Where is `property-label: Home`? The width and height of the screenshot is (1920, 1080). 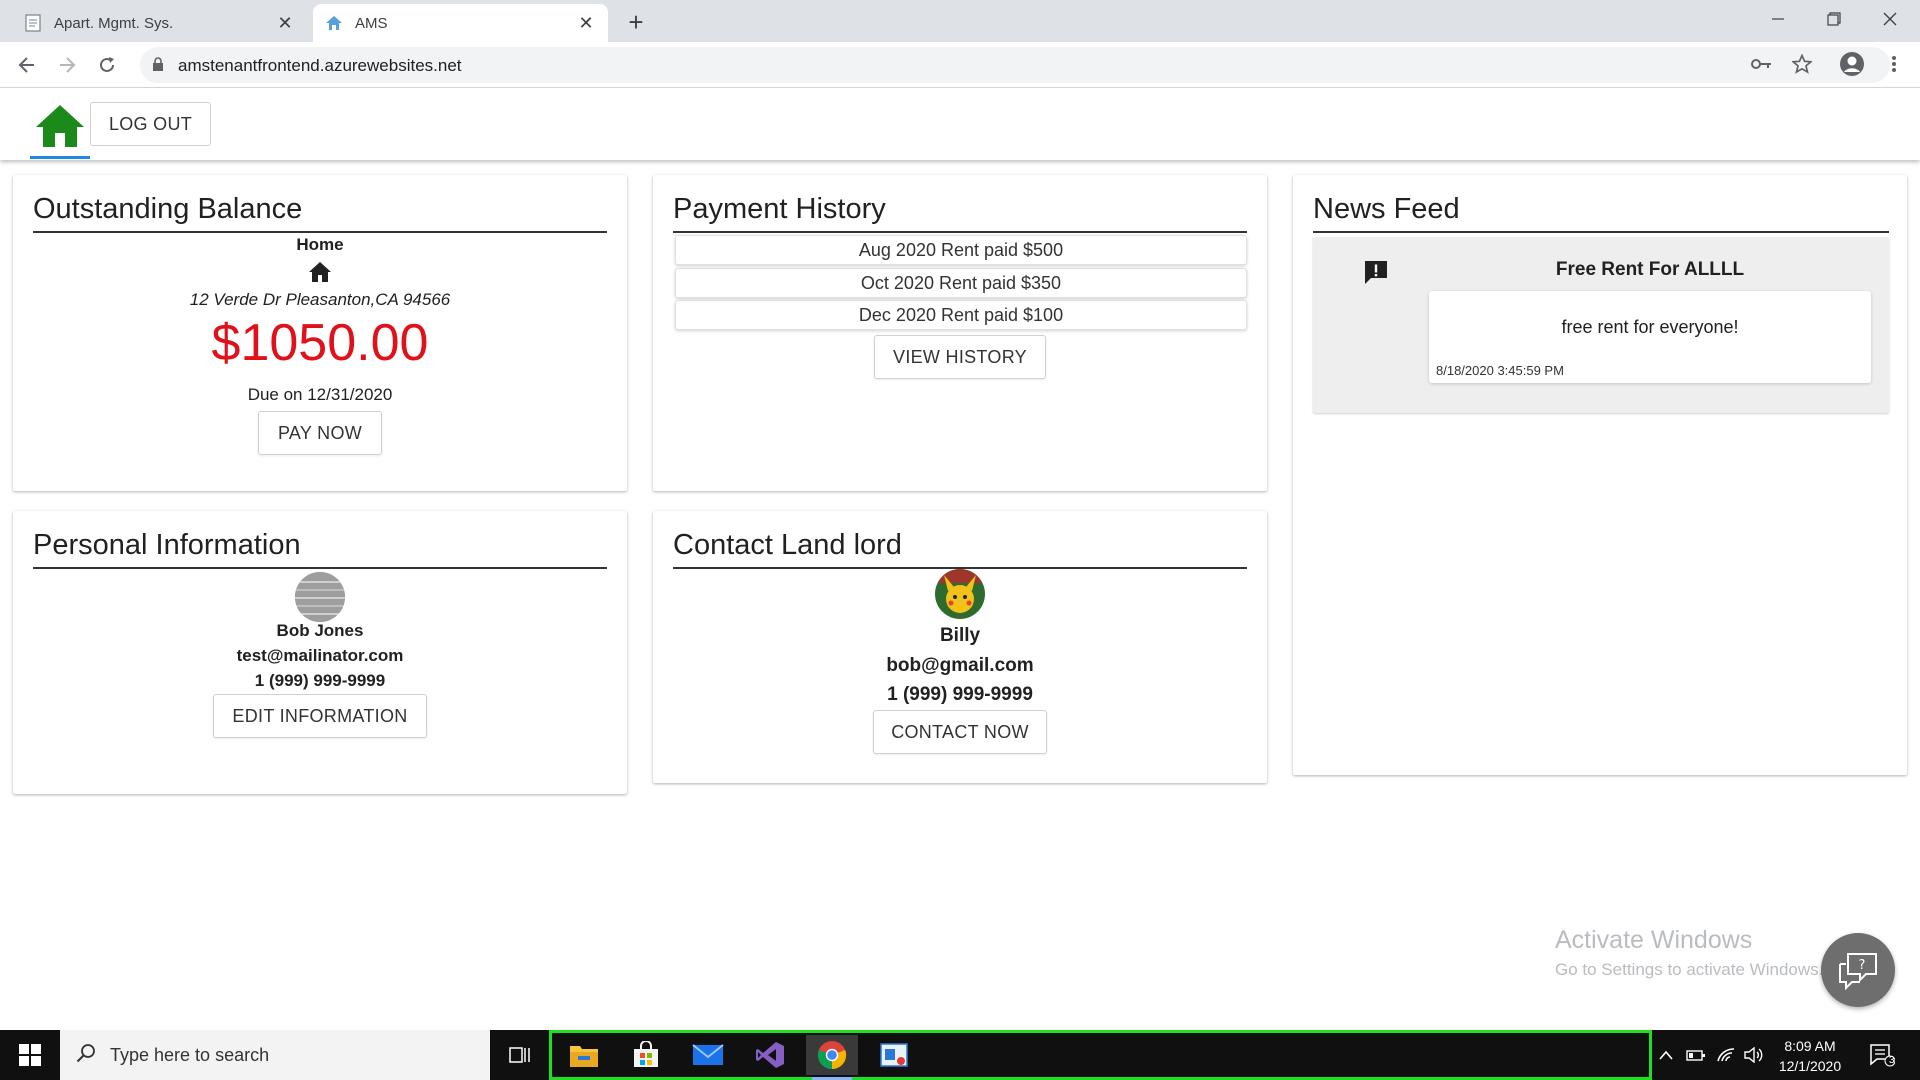
property-label: Home is located at coordinates (320, 244).